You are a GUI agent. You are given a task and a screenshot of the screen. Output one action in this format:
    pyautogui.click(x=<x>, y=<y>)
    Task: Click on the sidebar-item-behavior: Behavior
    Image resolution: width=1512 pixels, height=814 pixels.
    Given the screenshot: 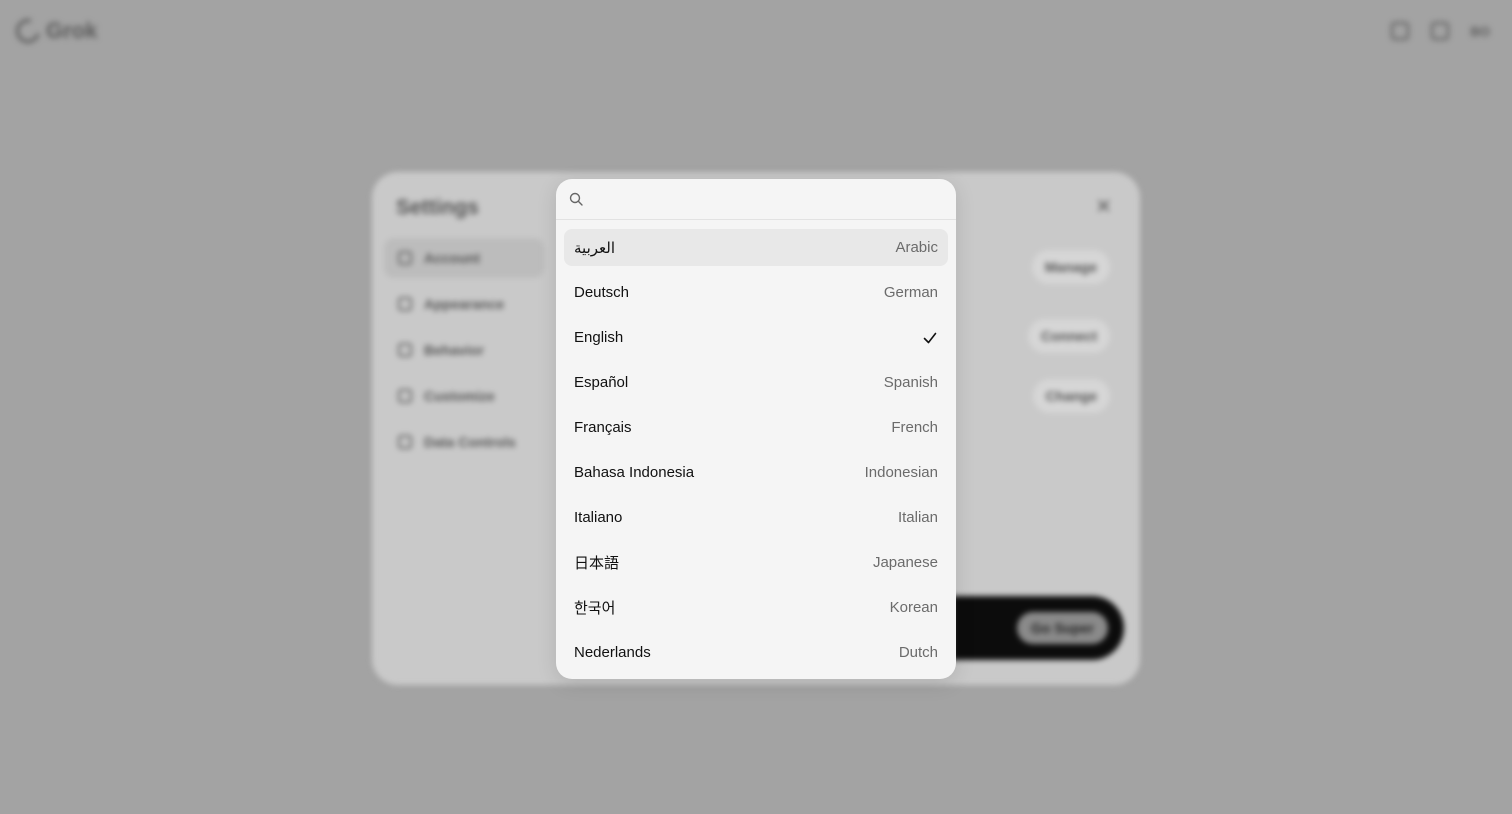 What is the action you would take?
    pyautogui.click(x=464, y=350)
    